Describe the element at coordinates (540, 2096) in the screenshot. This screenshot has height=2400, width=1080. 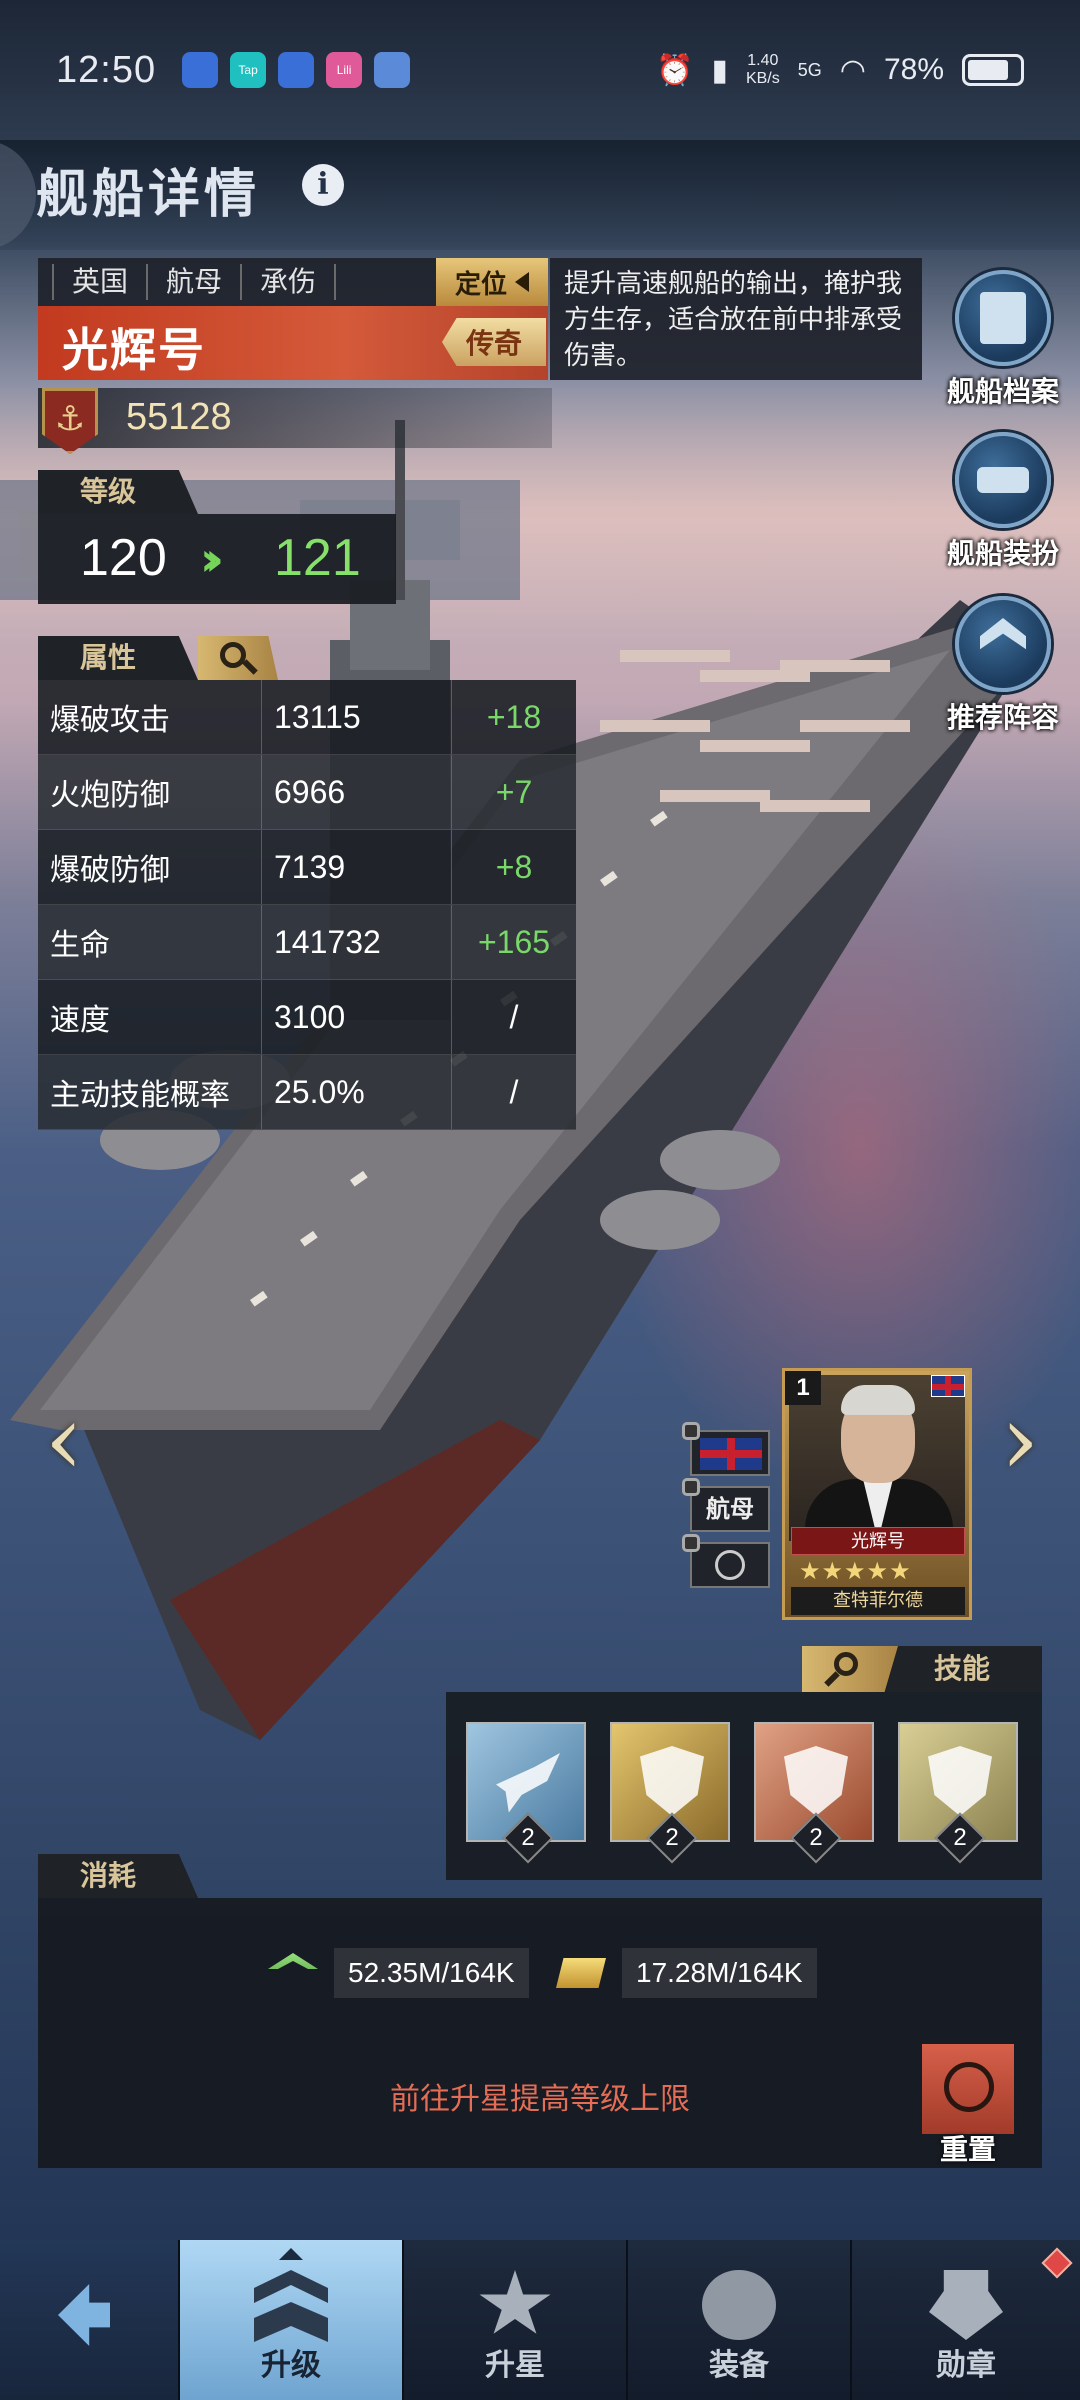
I see `upgrade-limit-hint: 前往升星提高等级上限` at that location.